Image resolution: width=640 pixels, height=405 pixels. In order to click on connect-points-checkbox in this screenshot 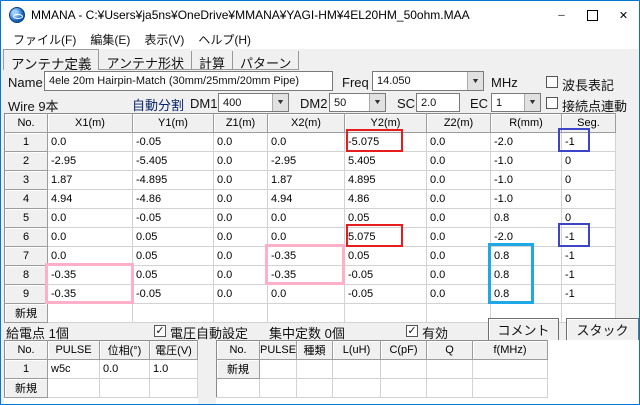, I will do `click(552, 103)`.